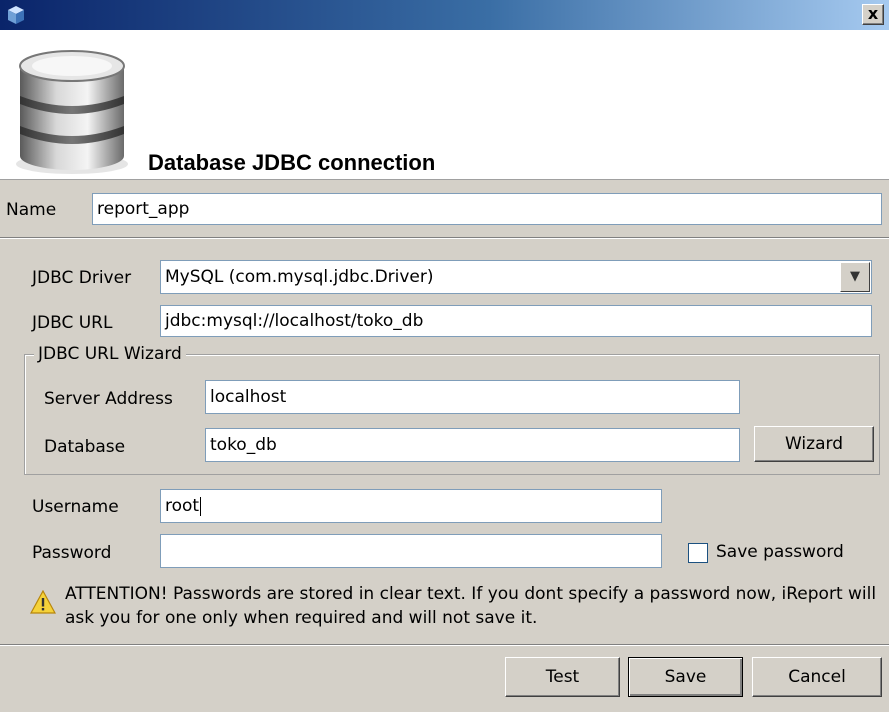 Image resolution: width=889 pixels, height=712 pixels. What do you see at coordinates (182, 506) in the screenshot?
I see `username-value: root` at bounding box center [182, 506].